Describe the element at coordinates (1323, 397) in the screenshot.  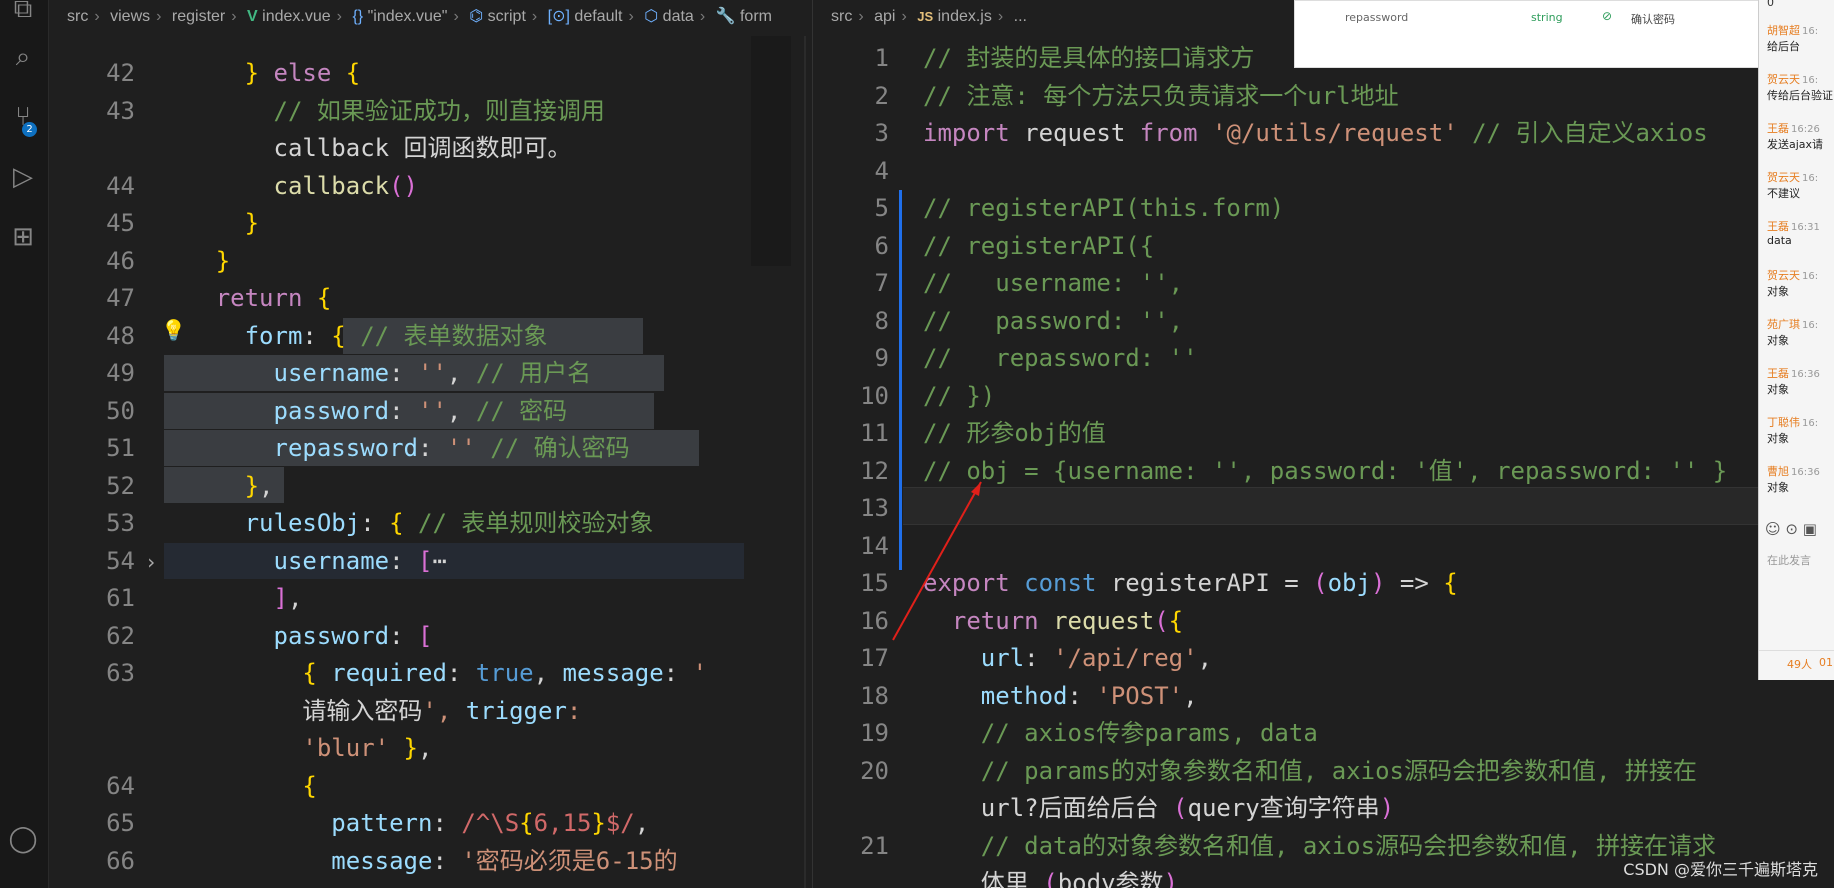
I see `code-line: 10 // })` at that location.